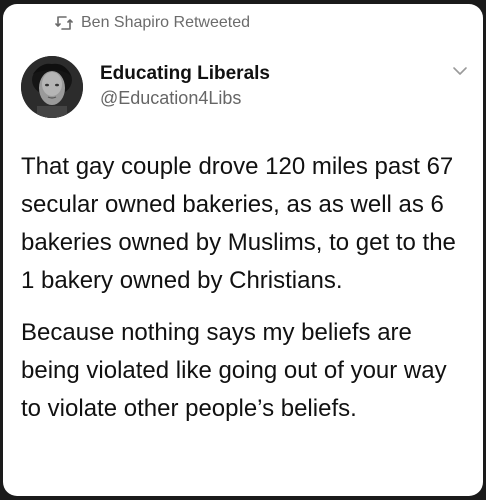 The width and height of the screenshot is (486, 500). I want to click on retweet-icon, so click(64, 23).